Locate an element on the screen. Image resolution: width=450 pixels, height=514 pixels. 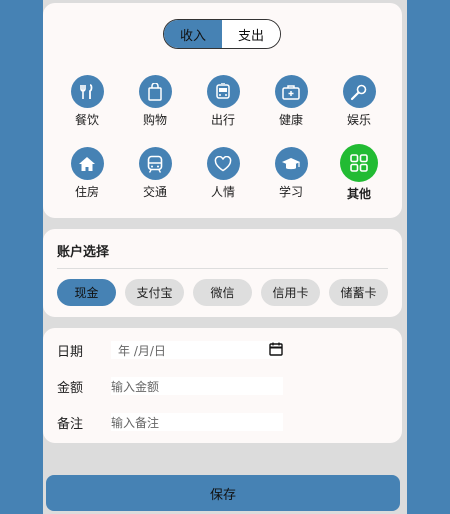
date-placeholder: 年 /月/日 is located at coordinates (142, 350).